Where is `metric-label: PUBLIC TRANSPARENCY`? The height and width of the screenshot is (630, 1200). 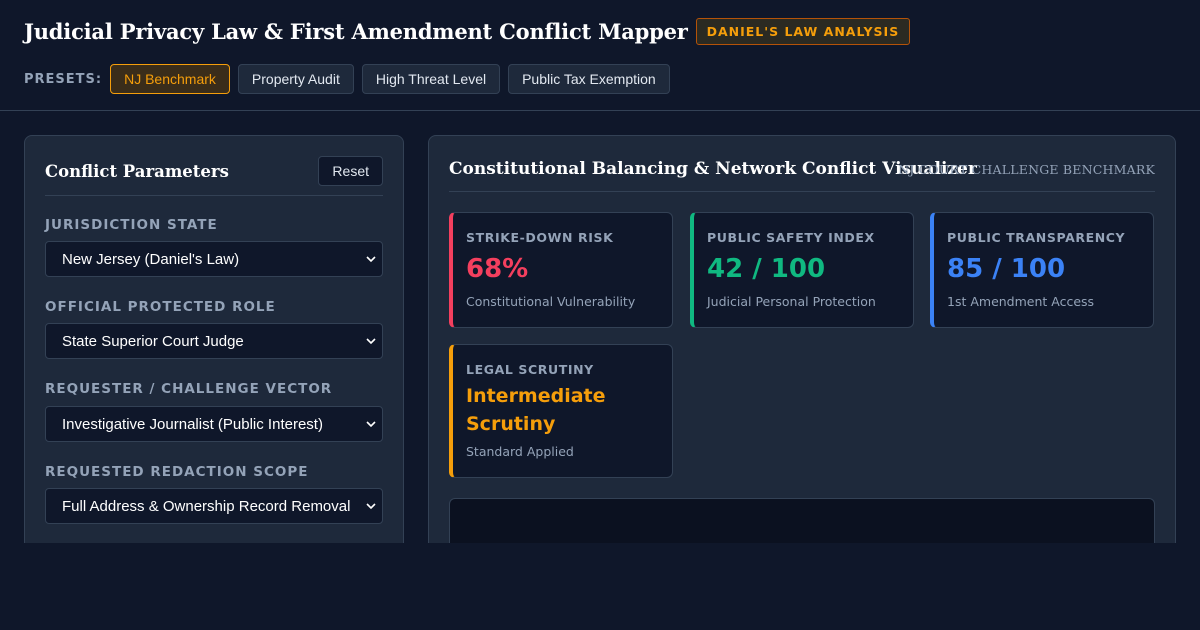
metric-label: PUBLIC TRANSPARENCY is located at coordinates (1036, 237).